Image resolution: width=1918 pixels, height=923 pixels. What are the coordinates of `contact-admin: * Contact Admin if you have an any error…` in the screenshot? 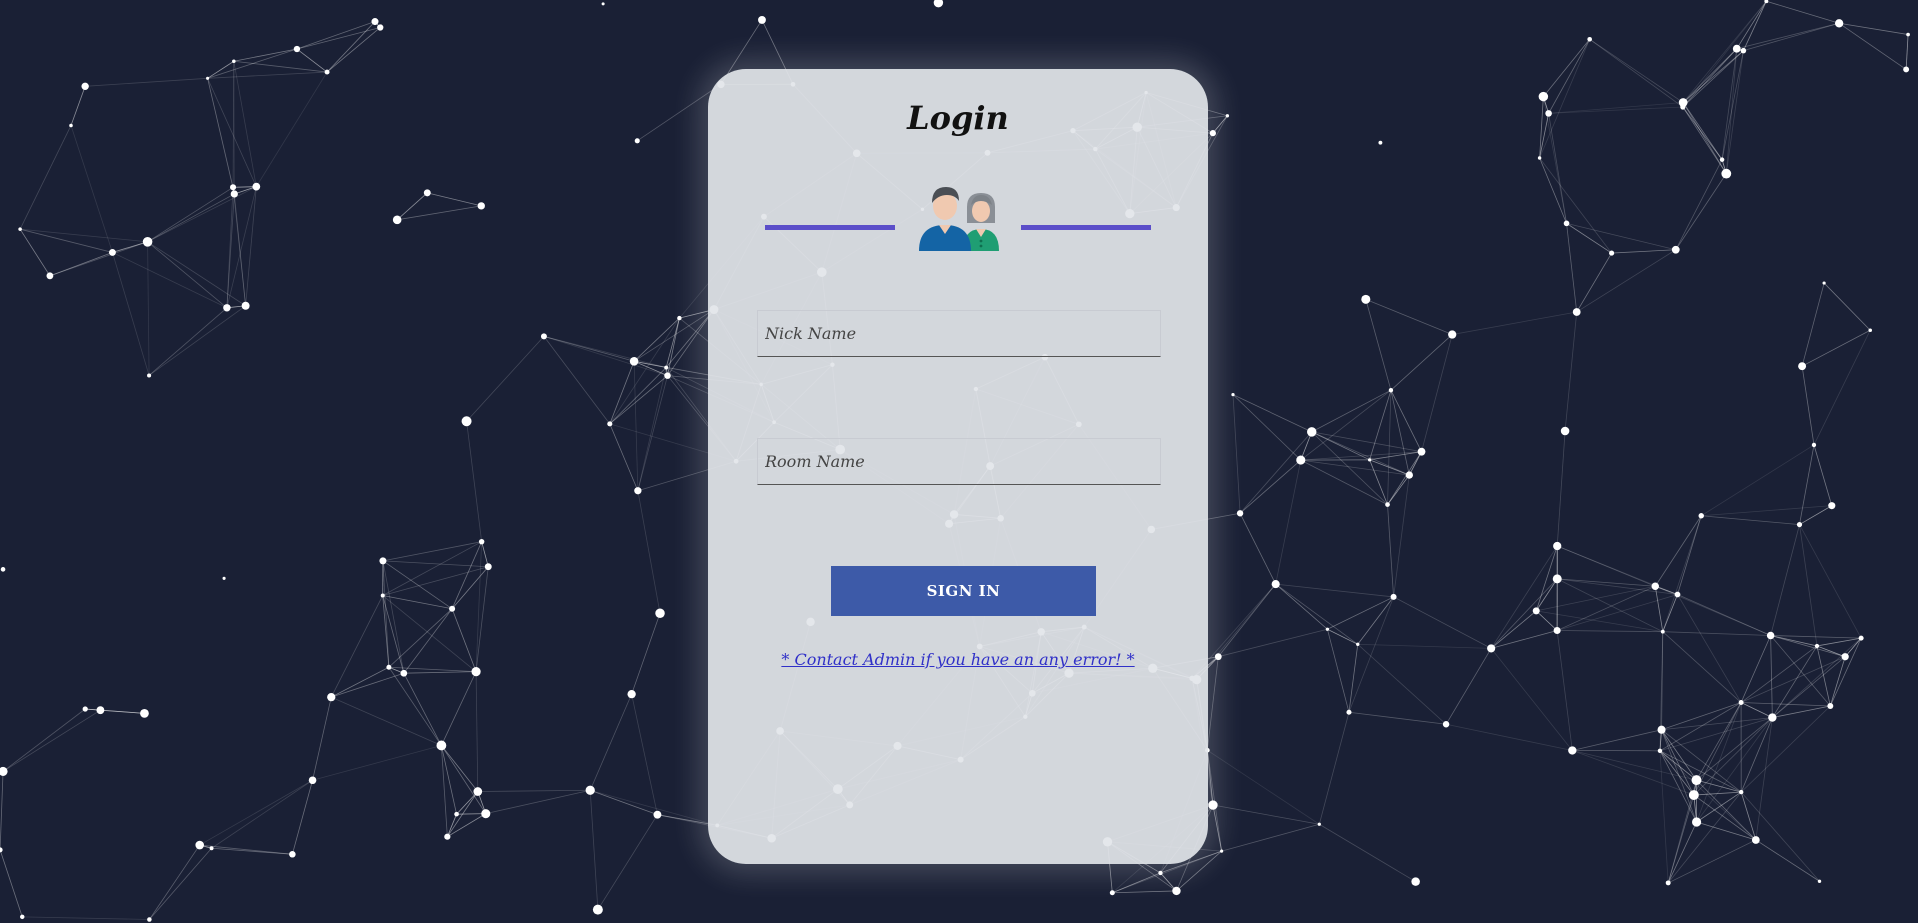 It's located at (958, 659).